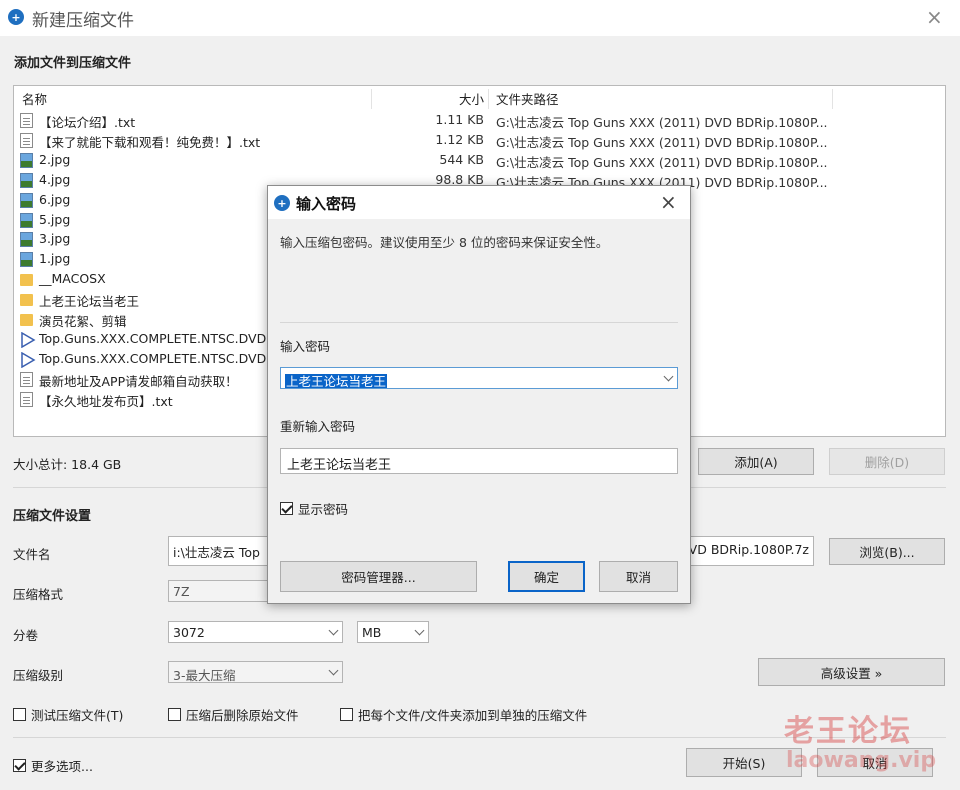 This screenshot has height=790, width=960. What do you see at coordinates (527, 98) in the screenshot?
I see `column-header-path: 文件夹路径` at bounding box center [527, 98].